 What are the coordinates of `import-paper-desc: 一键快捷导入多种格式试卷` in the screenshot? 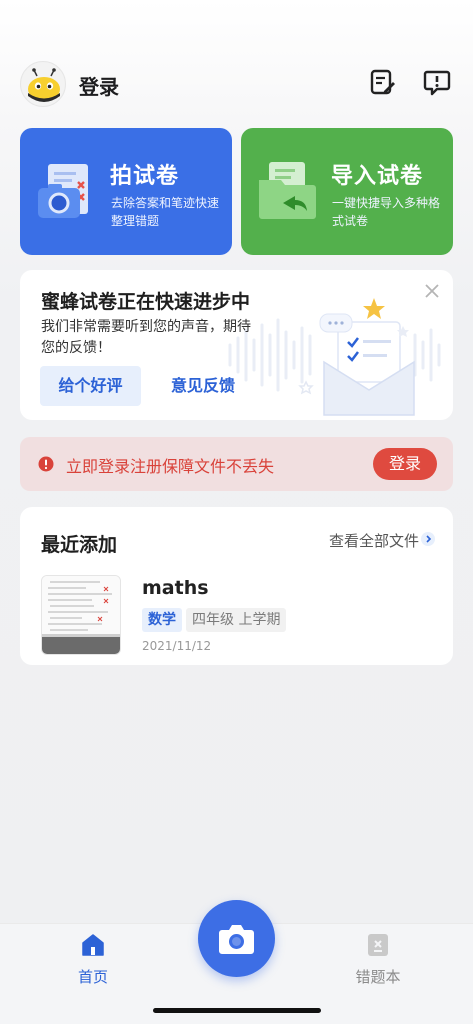 It's located at (386, 212).